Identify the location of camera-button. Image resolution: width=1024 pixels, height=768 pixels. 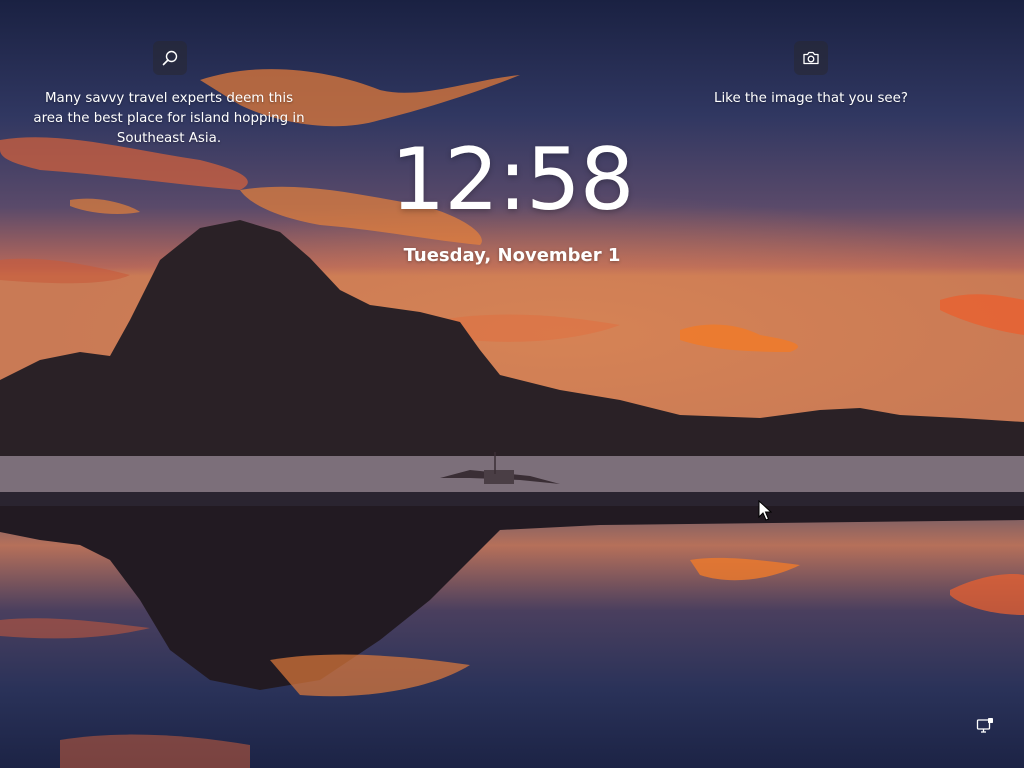
(811, 58).